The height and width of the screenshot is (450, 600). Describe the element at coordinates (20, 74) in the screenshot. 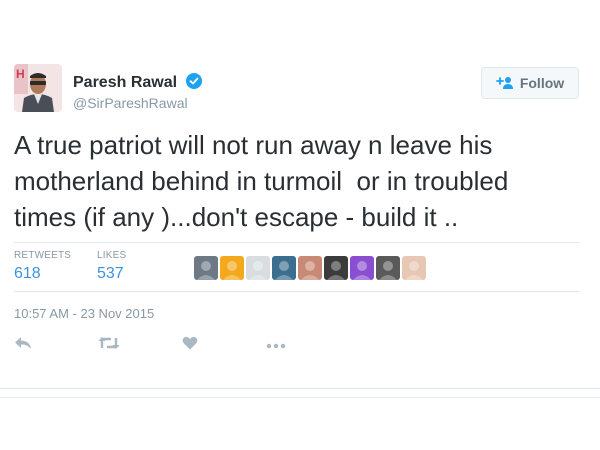

I see `svg-text: H` at that location.